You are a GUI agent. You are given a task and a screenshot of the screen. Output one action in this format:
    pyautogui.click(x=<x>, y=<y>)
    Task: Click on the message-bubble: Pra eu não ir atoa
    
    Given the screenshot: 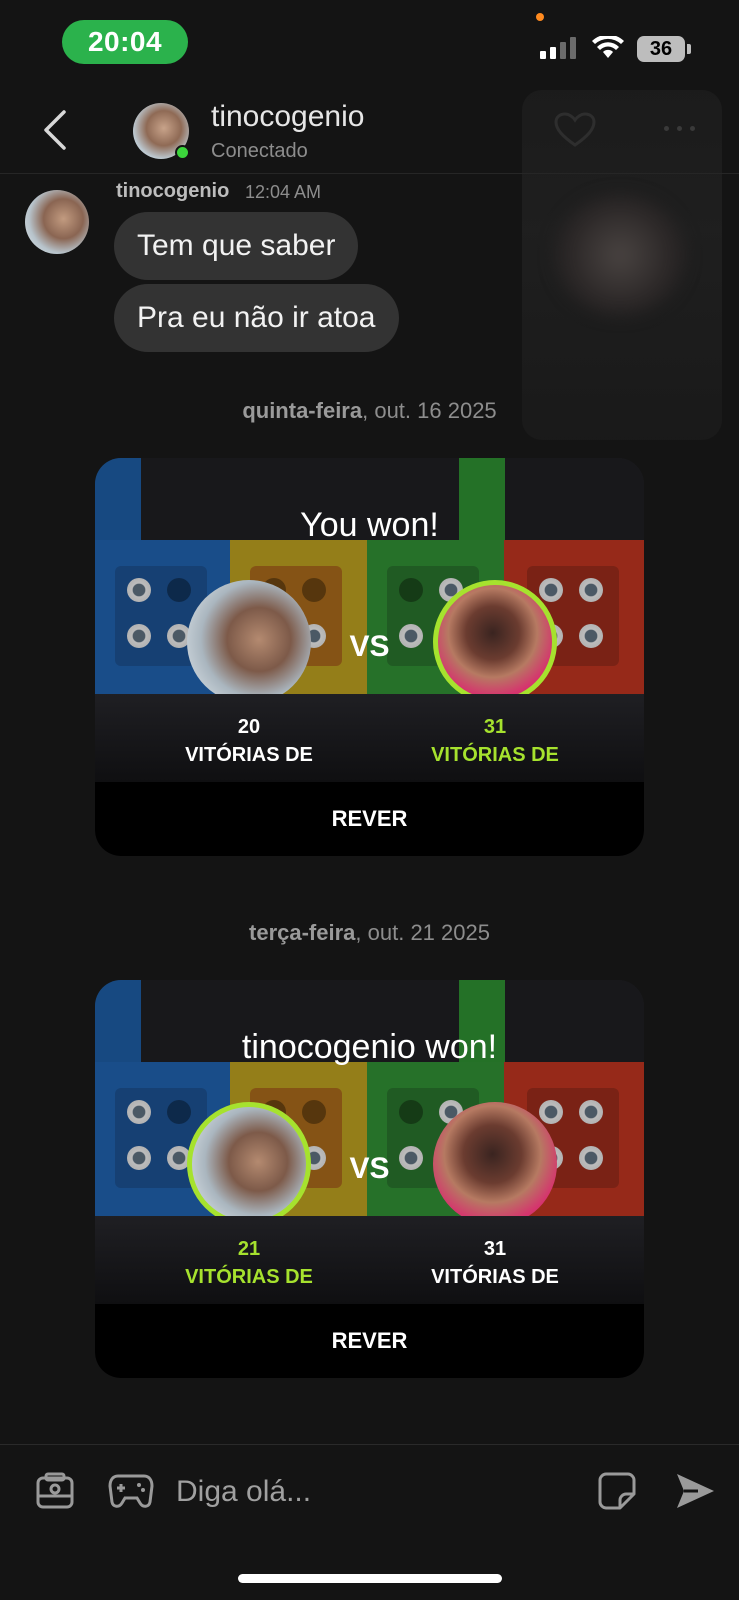 What is the action you would take?
    pyautogui.click(x=256, y=318)
    